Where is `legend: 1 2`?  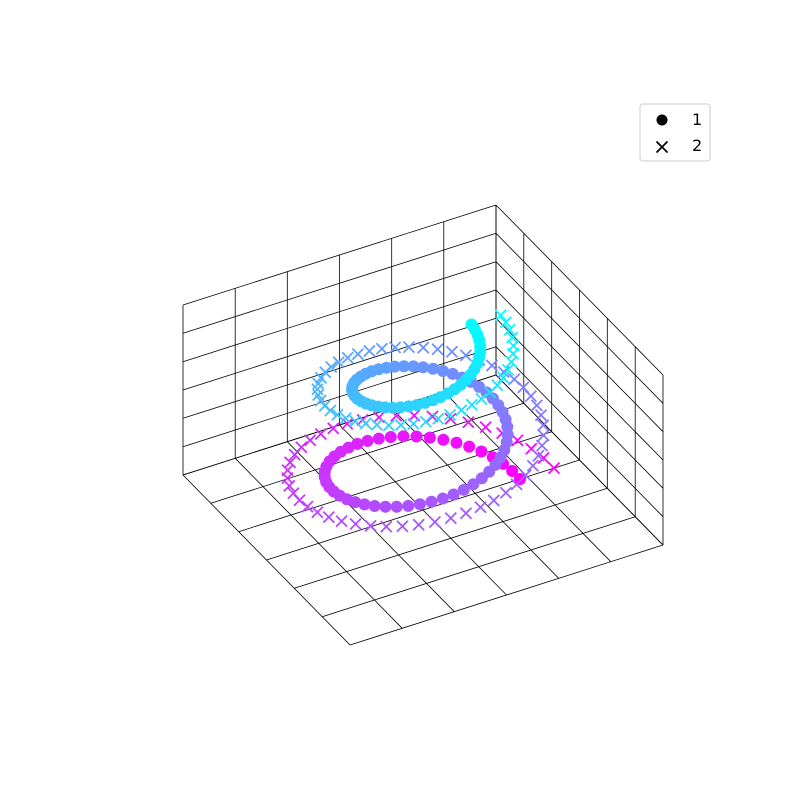
legend: 1 2 is located at coordinates (675, 132).